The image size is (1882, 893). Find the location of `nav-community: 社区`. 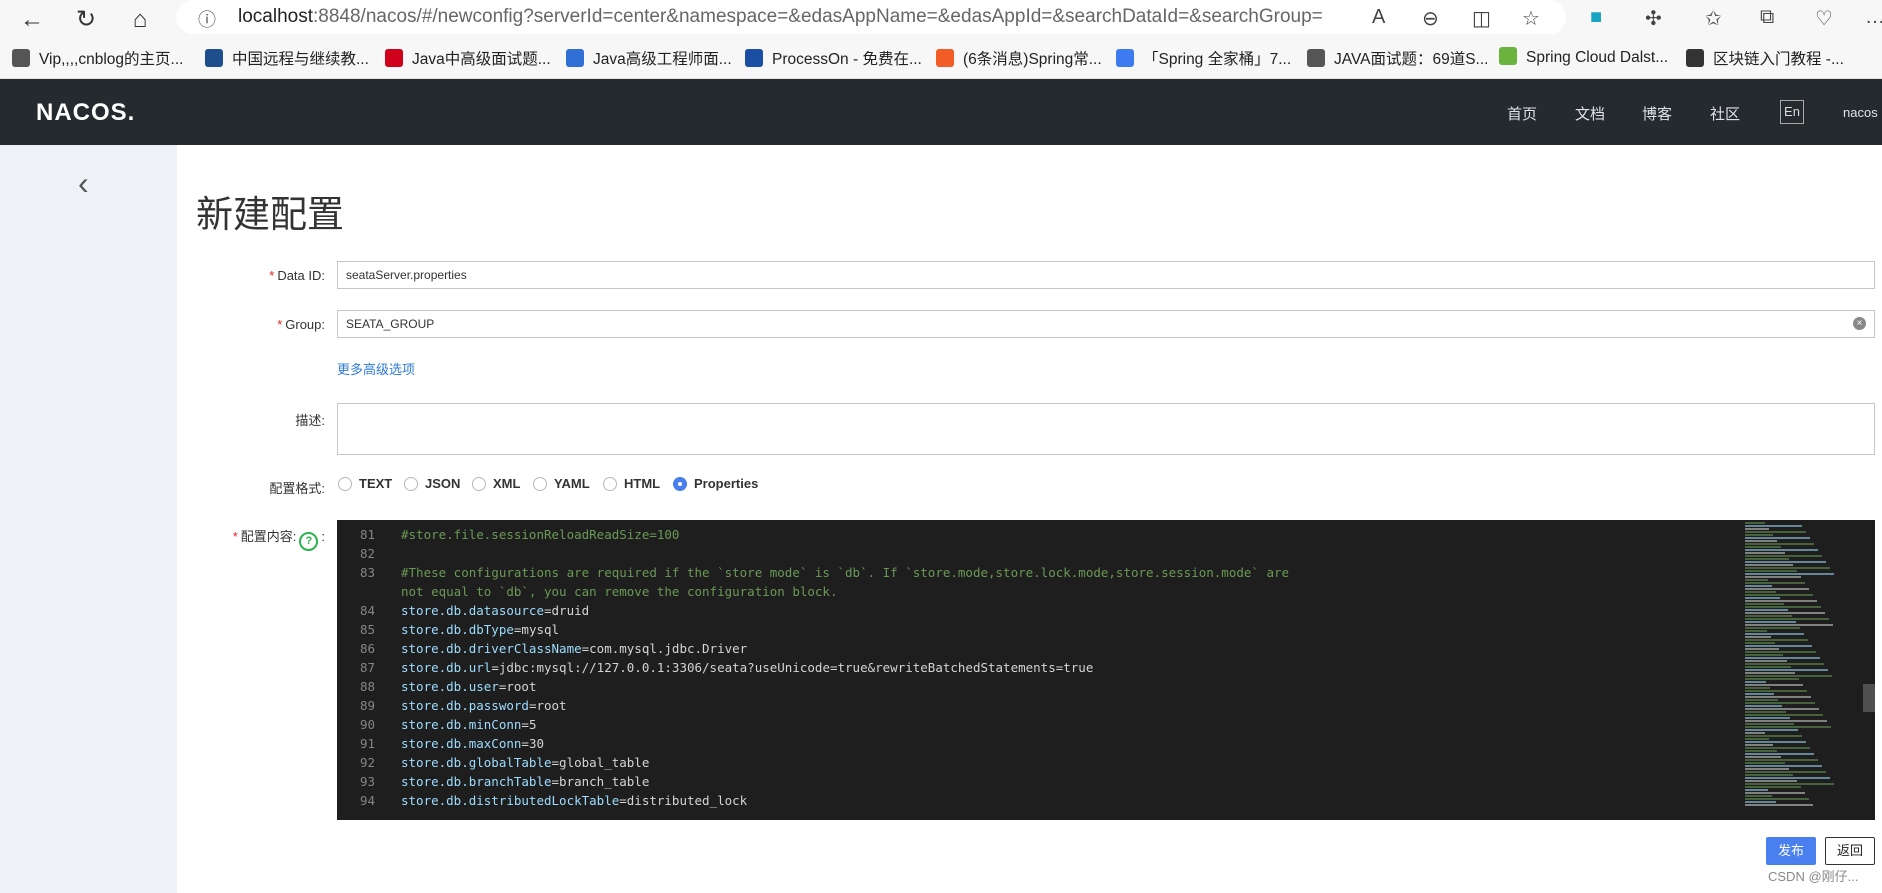

nav-community: 社区 is located at coordinates (1725, 113).